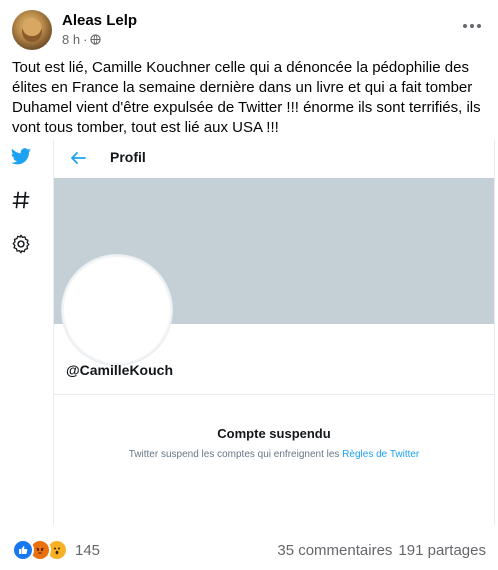 This screenshot has height=570, width=498. What do you see at coordinates (99, 20) in the screenshot?
I see `author-name: Aleas Lelp` at bounding box center [99, 20].